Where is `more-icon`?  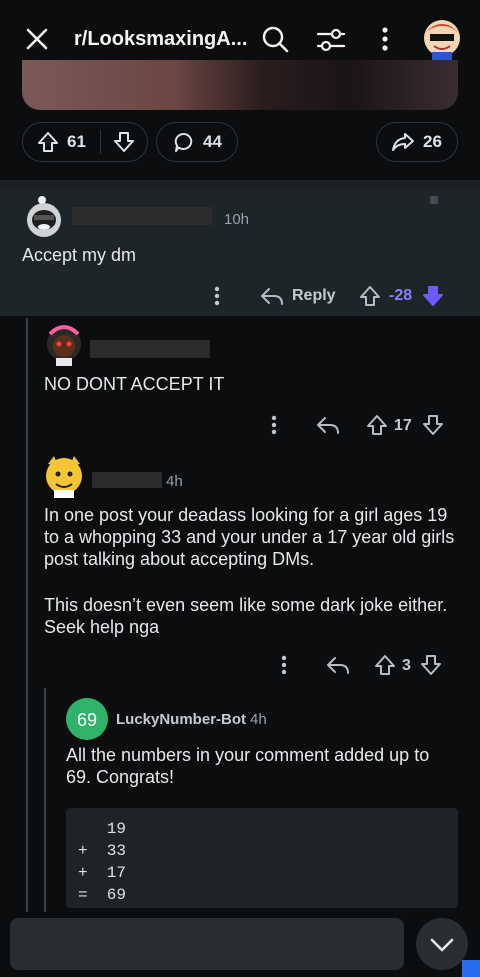 more-icon is located at coordinates (385, 39).